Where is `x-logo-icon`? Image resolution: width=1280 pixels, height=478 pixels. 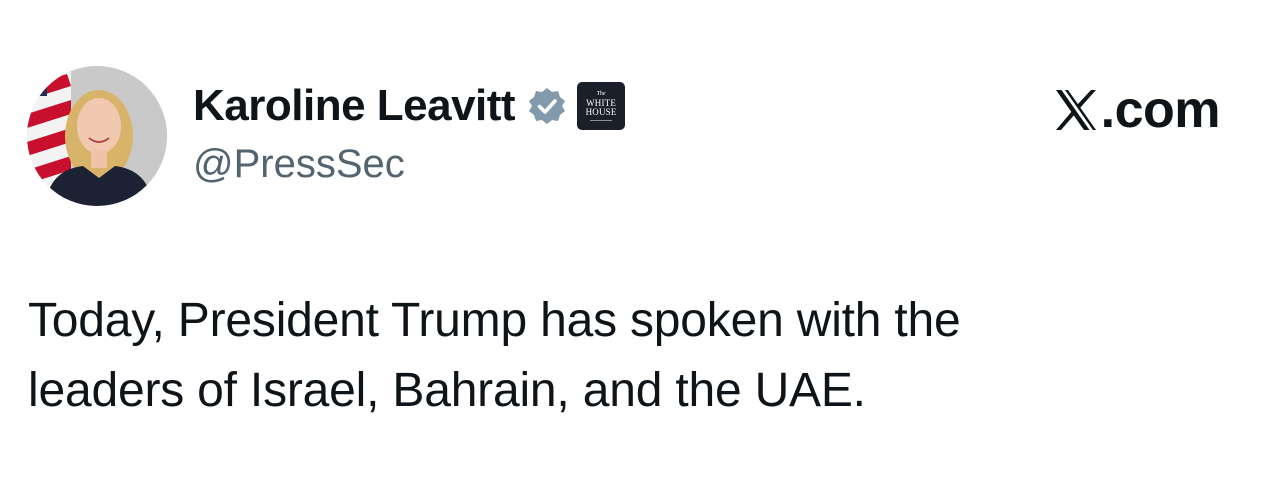 x-logo-icon is located at coordinates (1076, 110).